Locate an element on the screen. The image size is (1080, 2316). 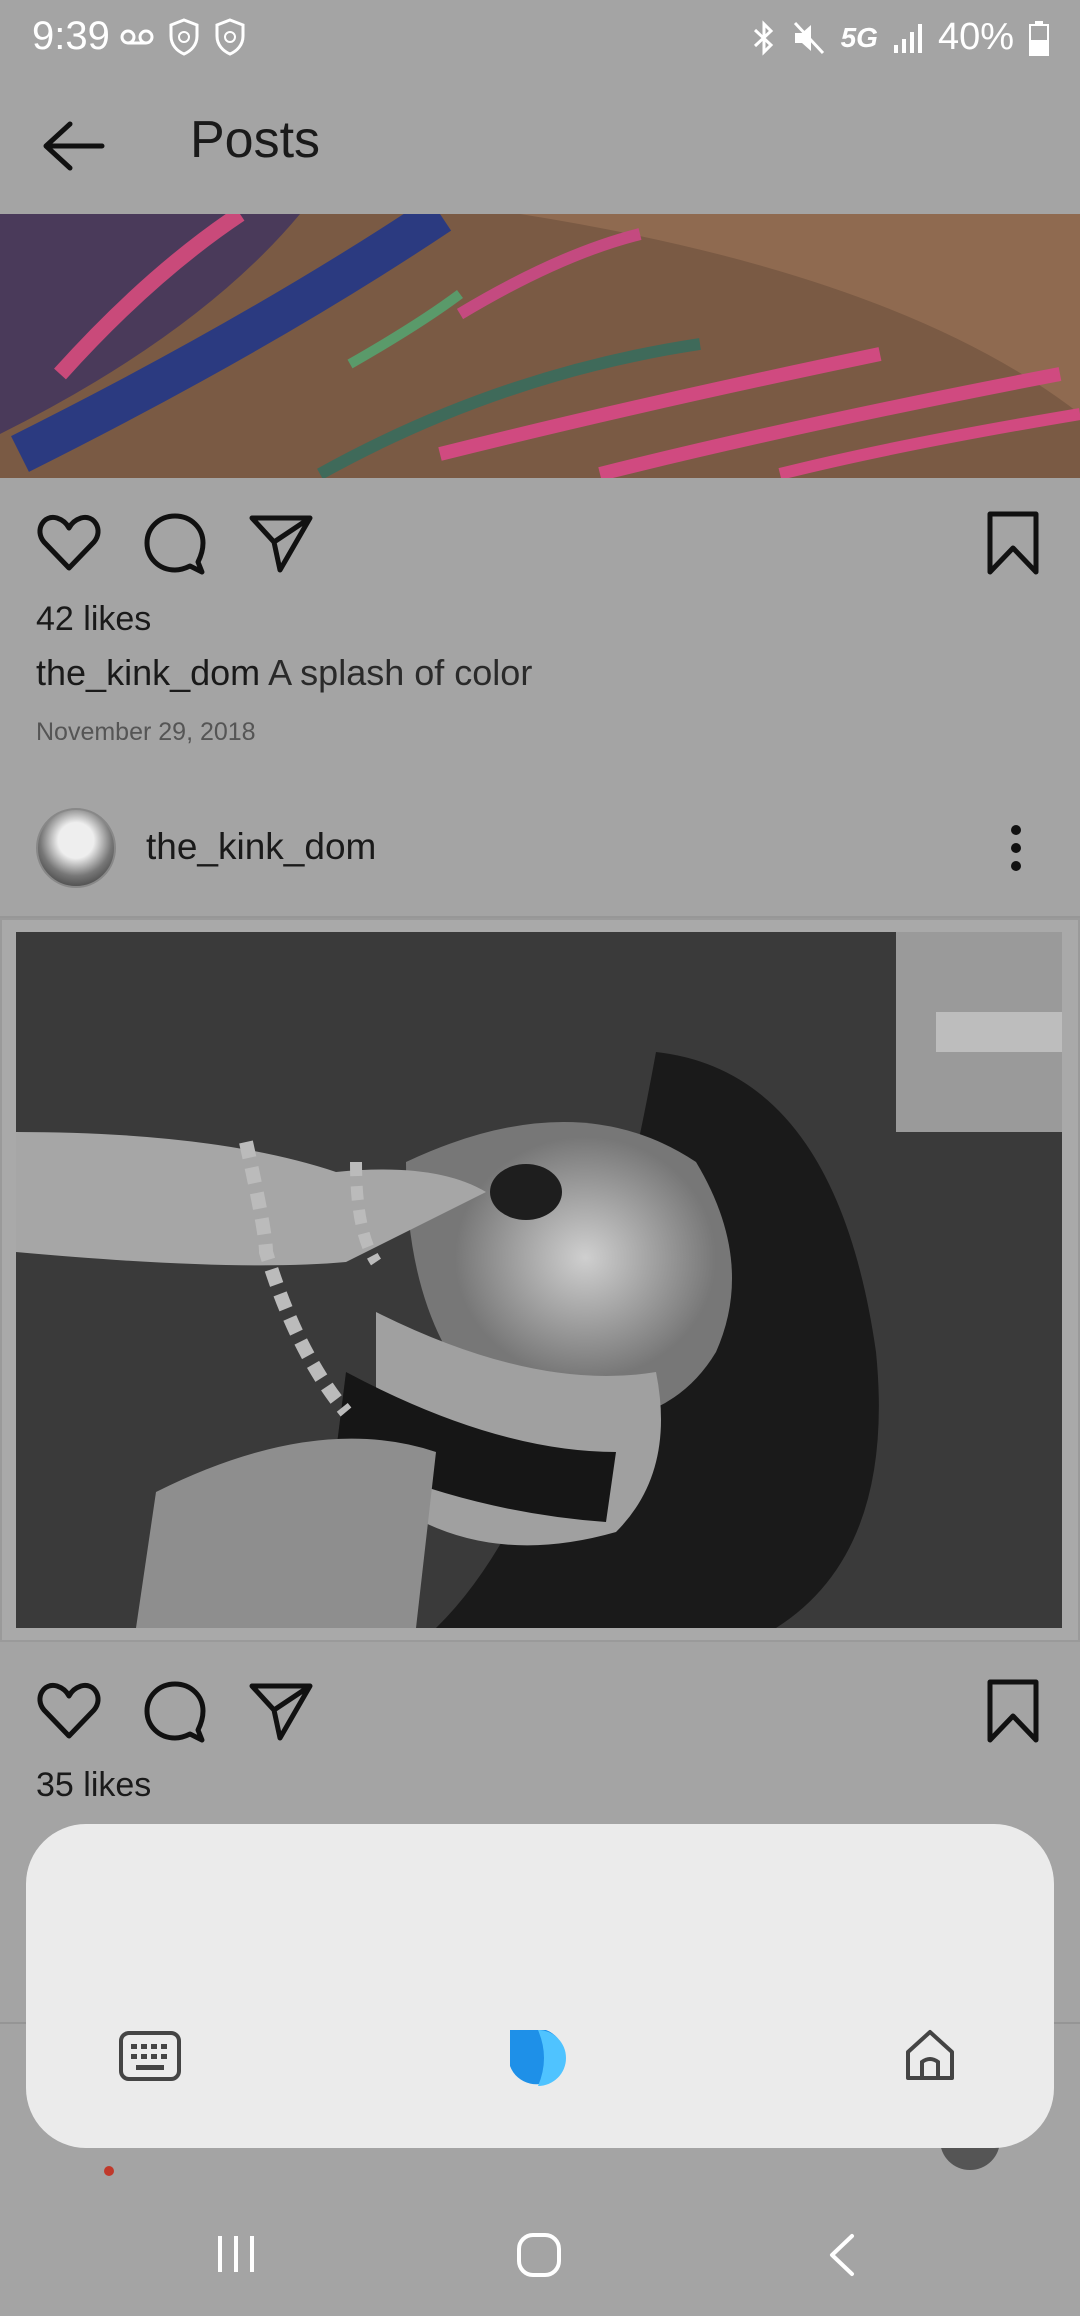
bluetooth-icon is located at coordinates (763, 37).